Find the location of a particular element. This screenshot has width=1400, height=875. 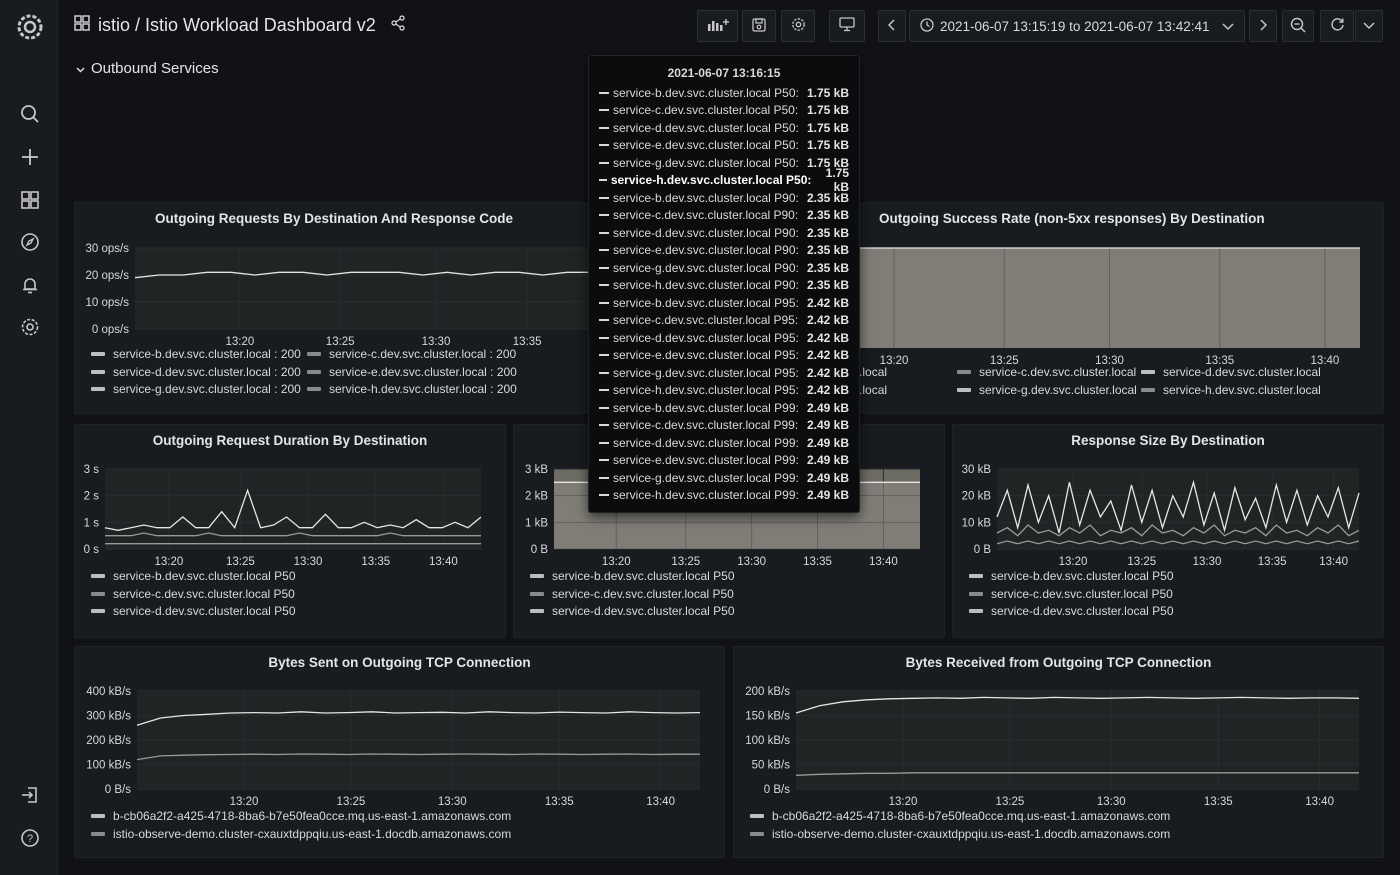

legend-item: service-h.dev.svc.cluster.local is located at coordinates (1231, 390).